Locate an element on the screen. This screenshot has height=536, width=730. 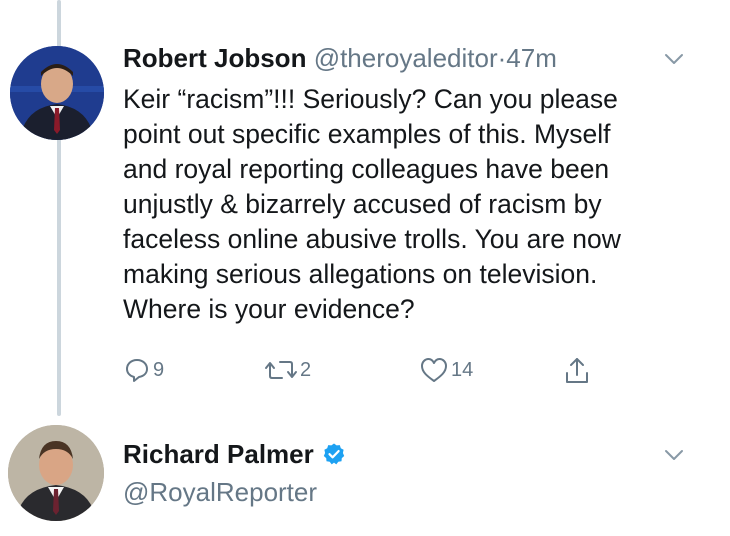
retweet-button: 2 is located at coordinates (287, 370).